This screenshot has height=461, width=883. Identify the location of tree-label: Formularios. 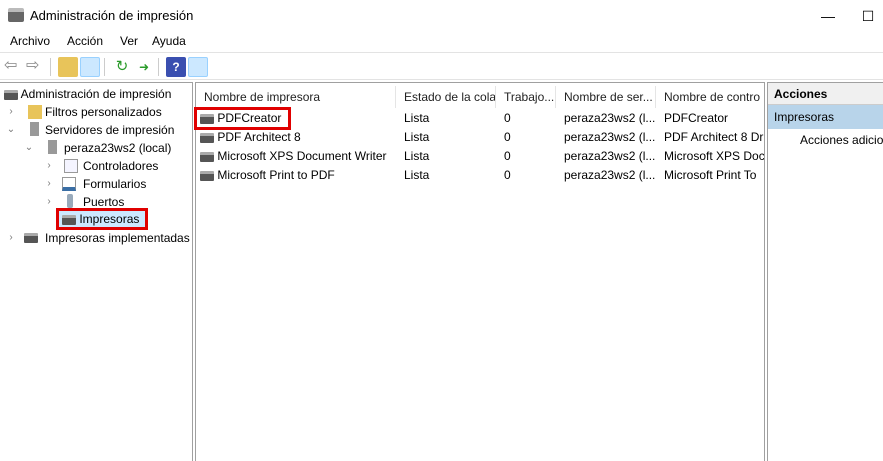
(115, 184).